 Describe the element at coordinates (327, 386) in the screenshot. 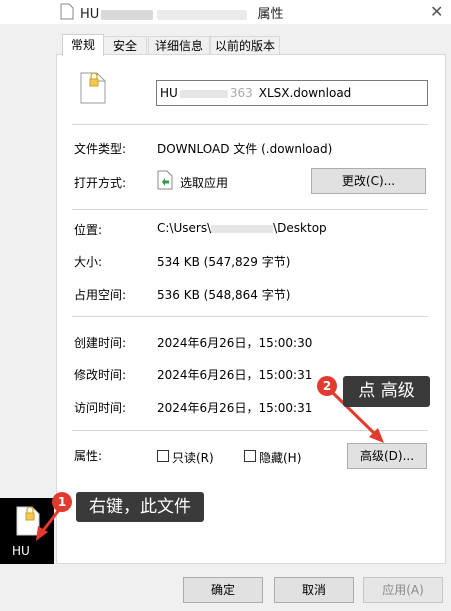

I see `step-2-badge: 2` at that location.